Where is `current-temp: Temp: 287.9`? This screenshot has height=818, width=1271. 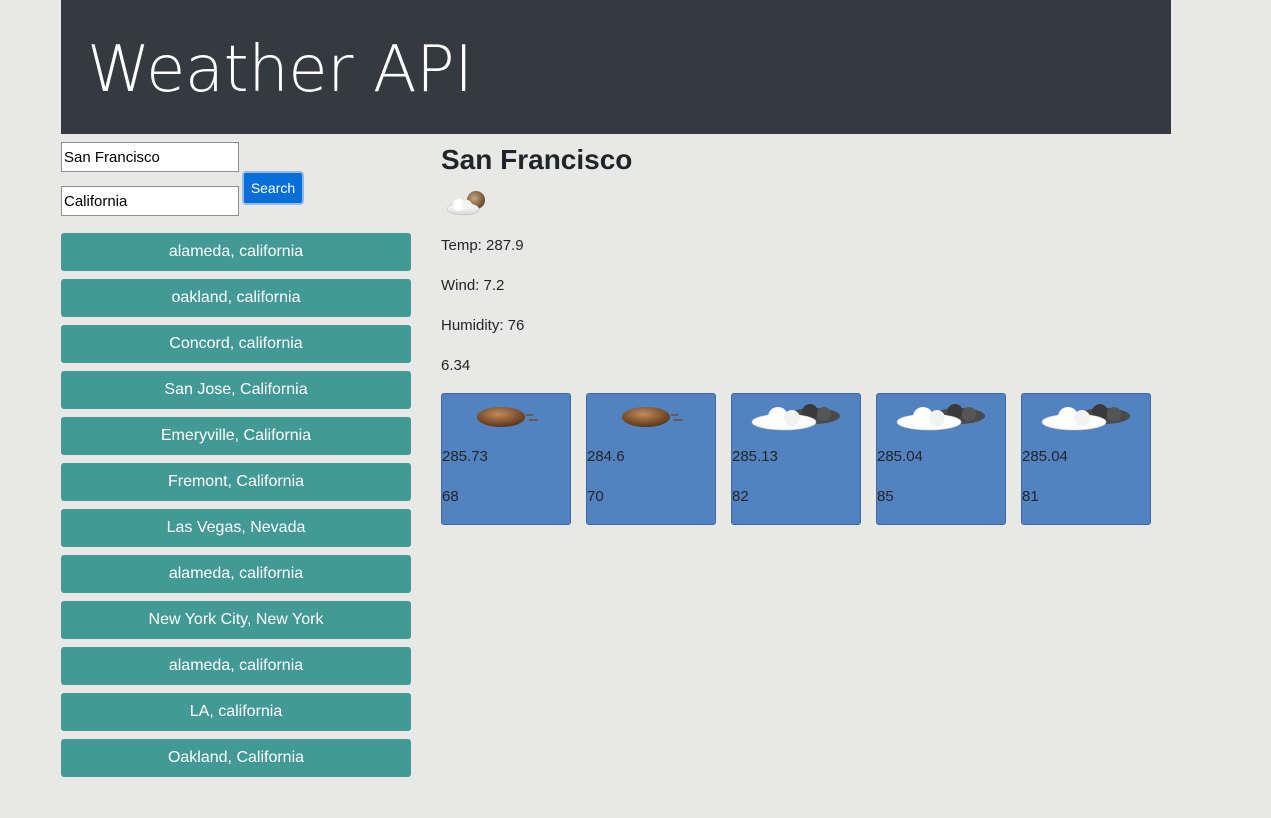 current-temp: Temp: 287.9 is located at coordinates (482, 245).